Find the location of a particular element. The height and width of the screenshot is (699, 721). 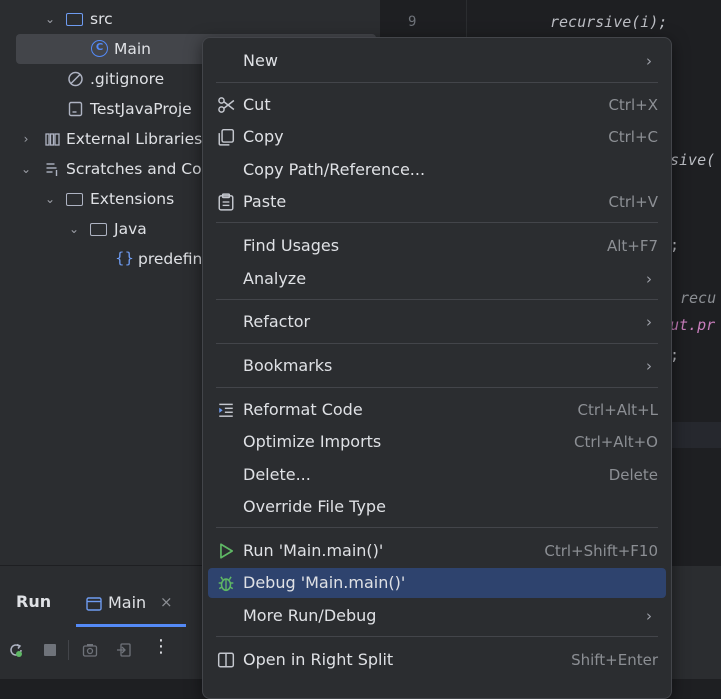

menu-item-label: Analyze is located at coordinates (275, 278).